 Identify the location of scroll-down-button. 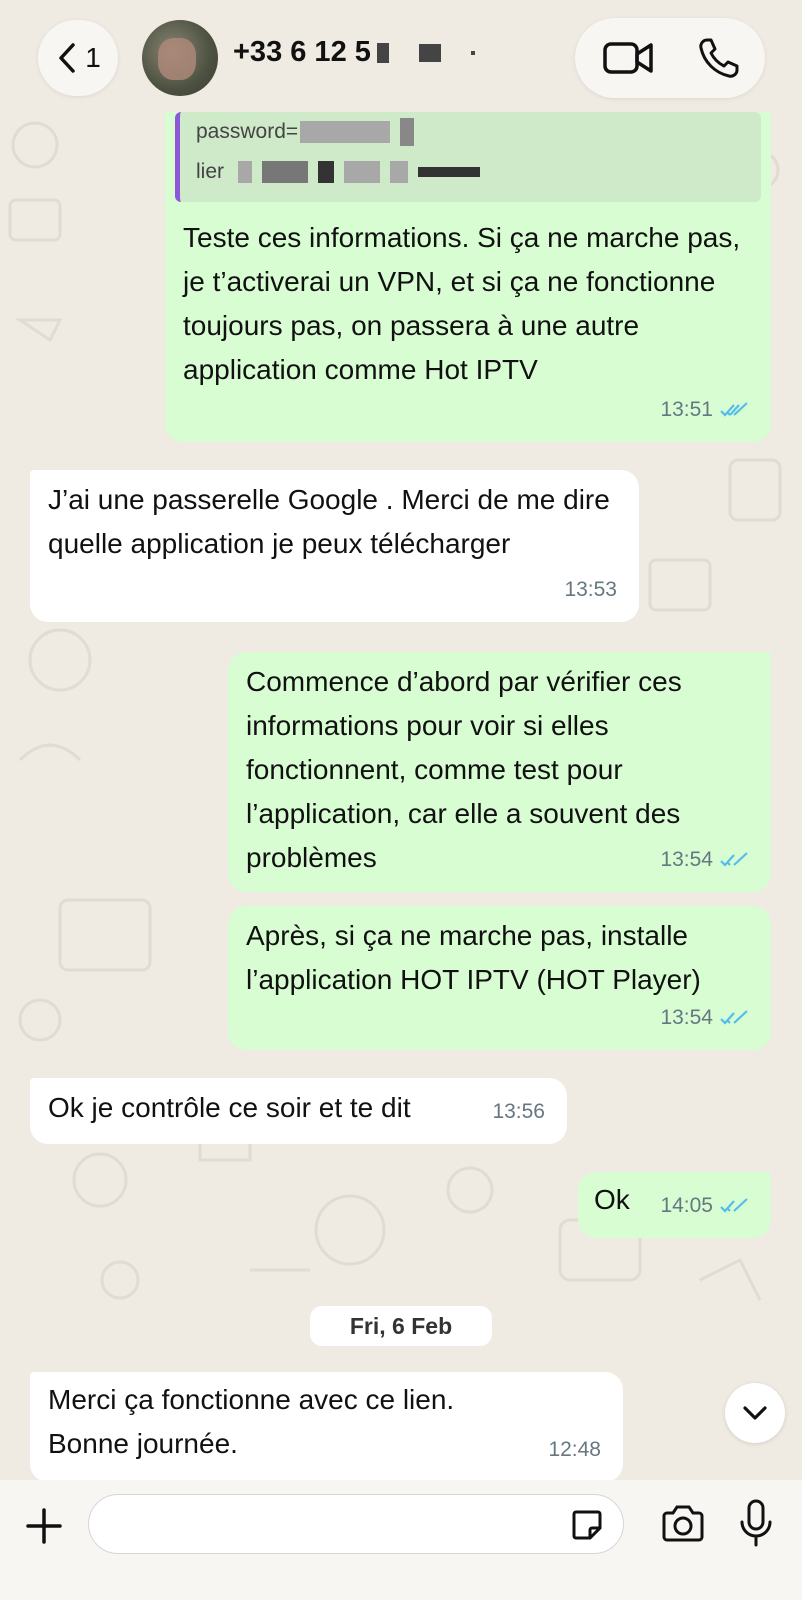
(755, 1413).